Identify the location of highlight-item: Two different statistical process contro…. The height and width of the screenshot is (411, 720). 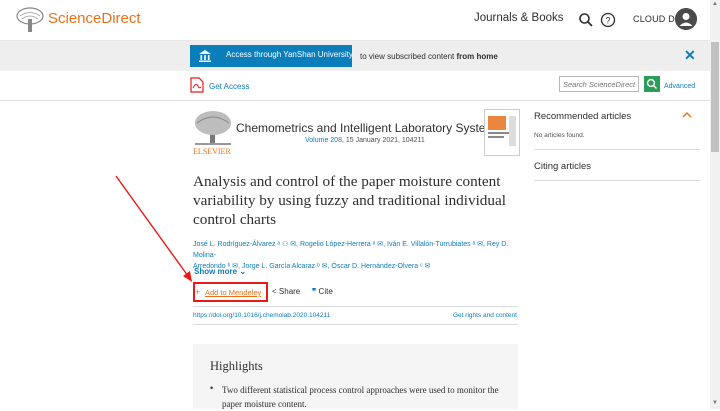
(360, 397).